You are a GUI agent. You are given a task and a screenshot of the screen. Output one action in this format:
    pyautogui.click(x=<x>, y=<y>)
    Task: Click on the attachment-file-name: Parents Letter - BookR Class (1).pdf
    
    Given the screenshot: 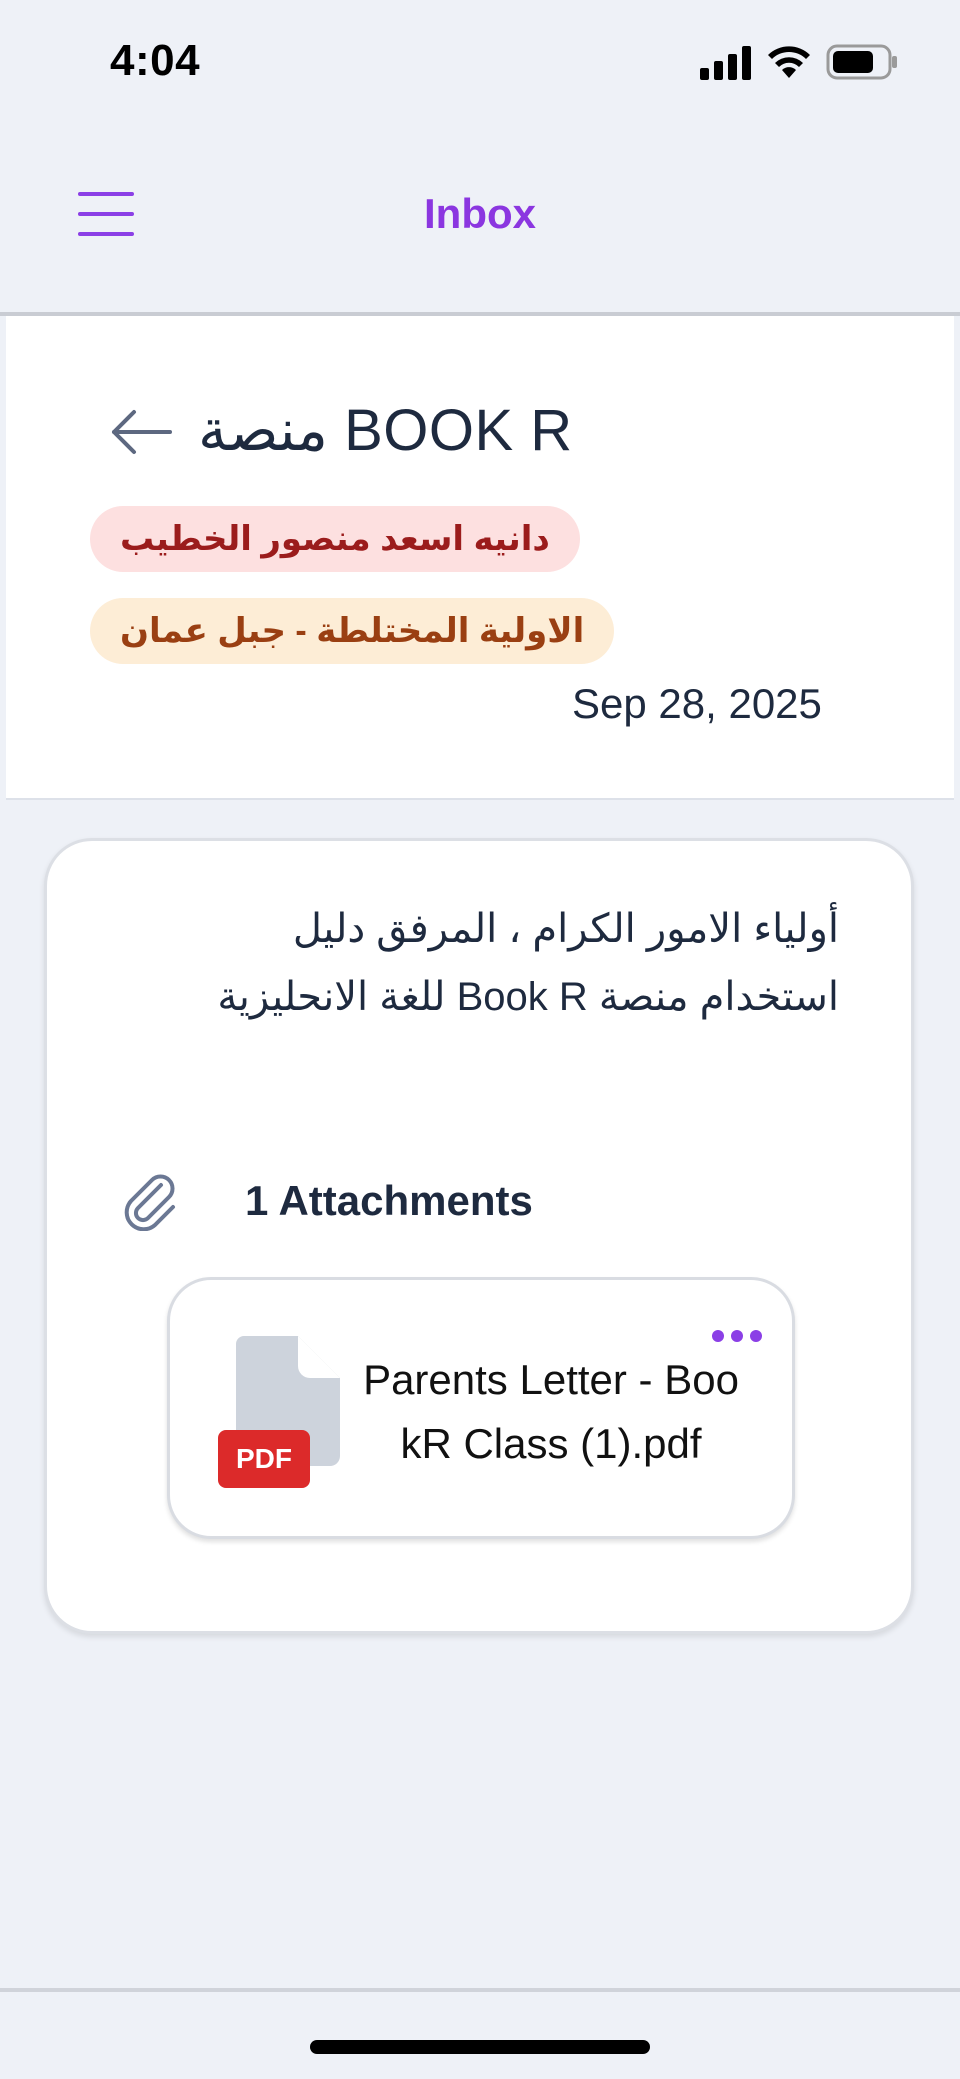 What is the action you would take?
    pyautogui.click(x=551, y=1411)
    